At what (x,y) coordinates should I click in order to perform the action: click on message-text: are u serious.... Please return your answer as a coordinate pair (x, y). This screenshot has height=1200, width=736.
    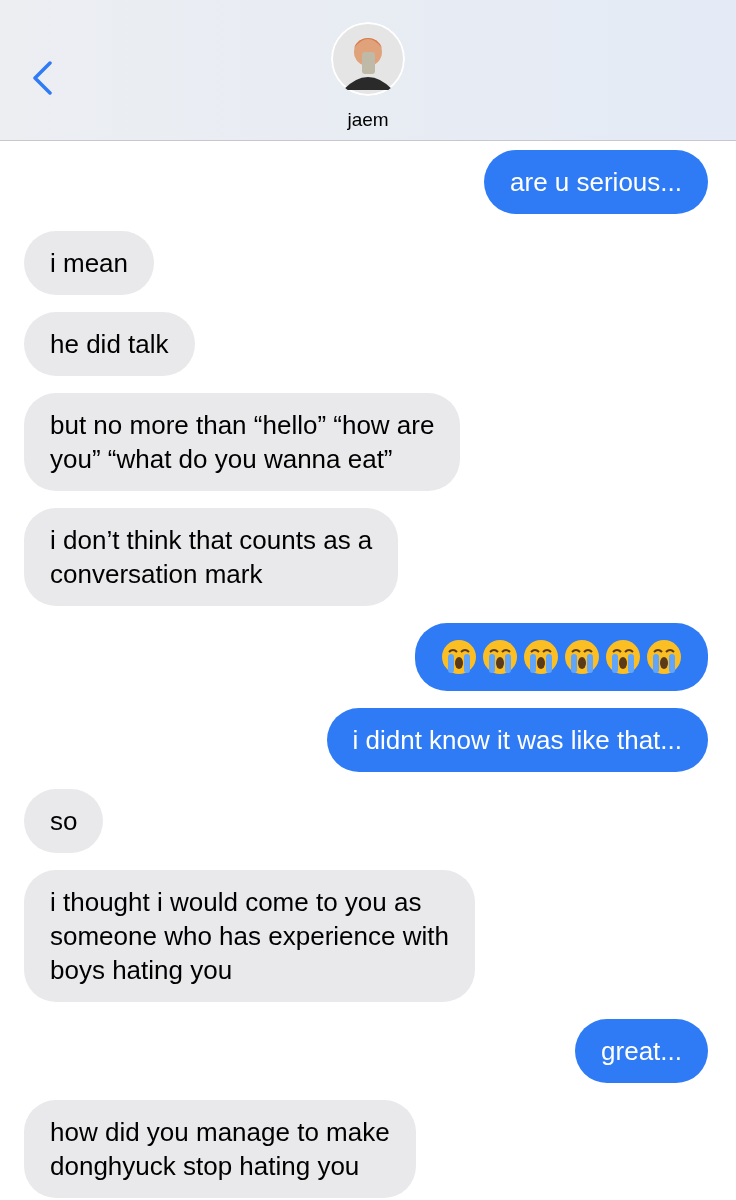
    Looking at the image, I should click on (596, 182).